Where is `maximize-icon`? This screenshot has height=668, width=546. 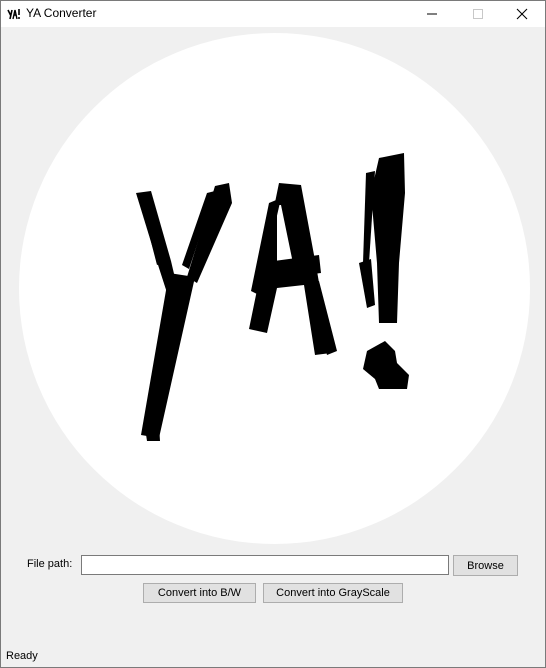
maximize-icon is located at coordinates (478, 14).